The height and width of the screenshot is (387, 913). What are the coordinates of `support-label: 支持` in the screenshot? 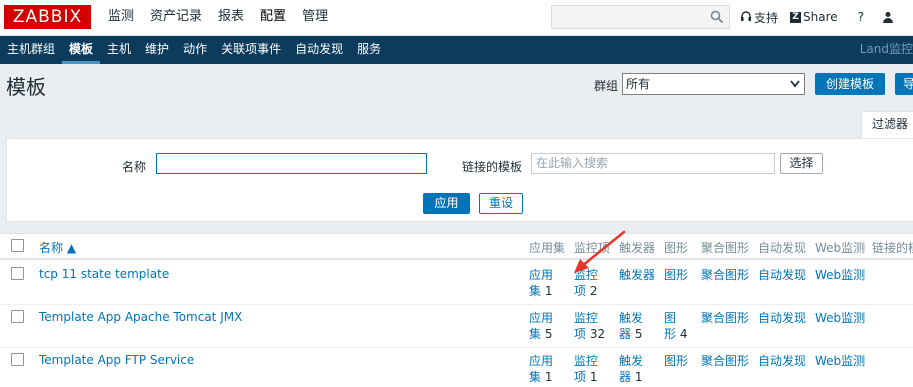 It's located at (766, 17).